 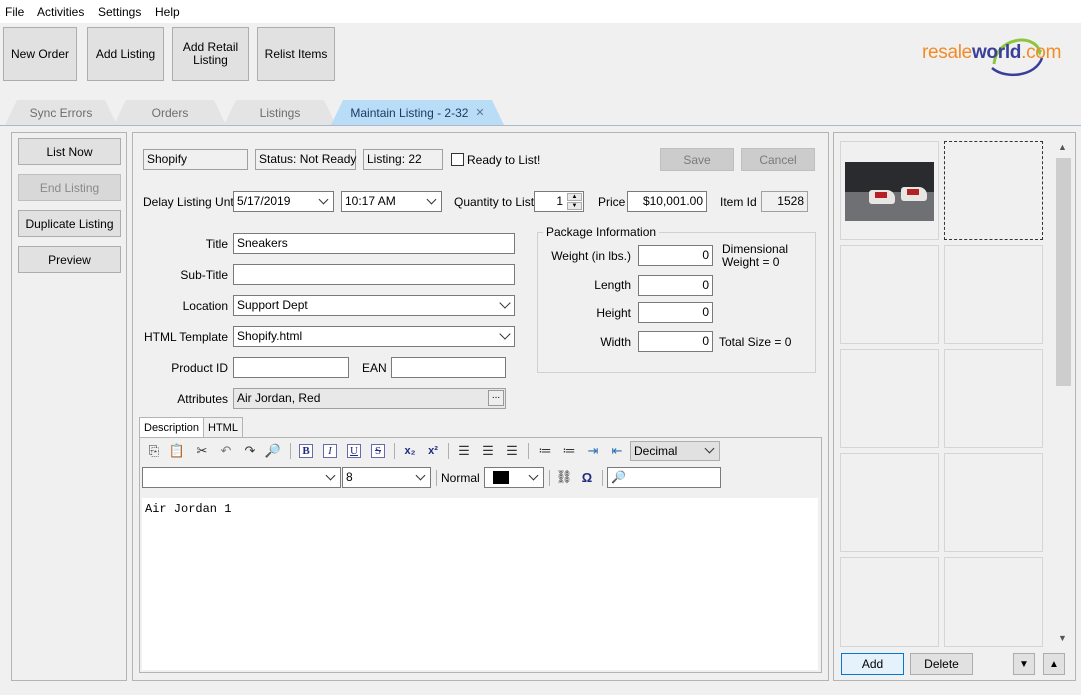 I want to click on menu-activities: Activities, so click(x=60, y=12).